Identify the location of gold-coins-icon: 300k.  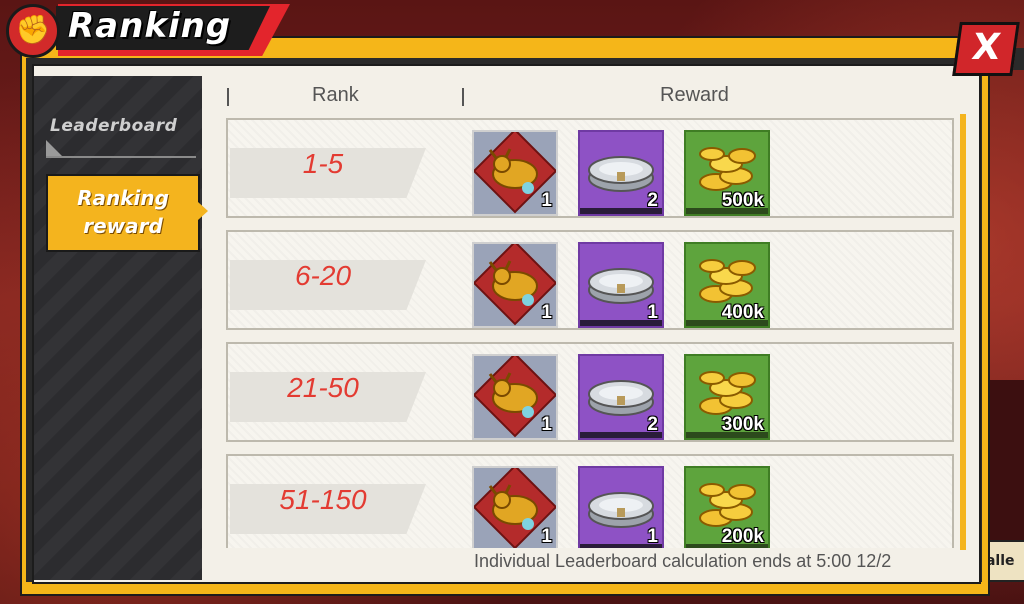
(727, 397).